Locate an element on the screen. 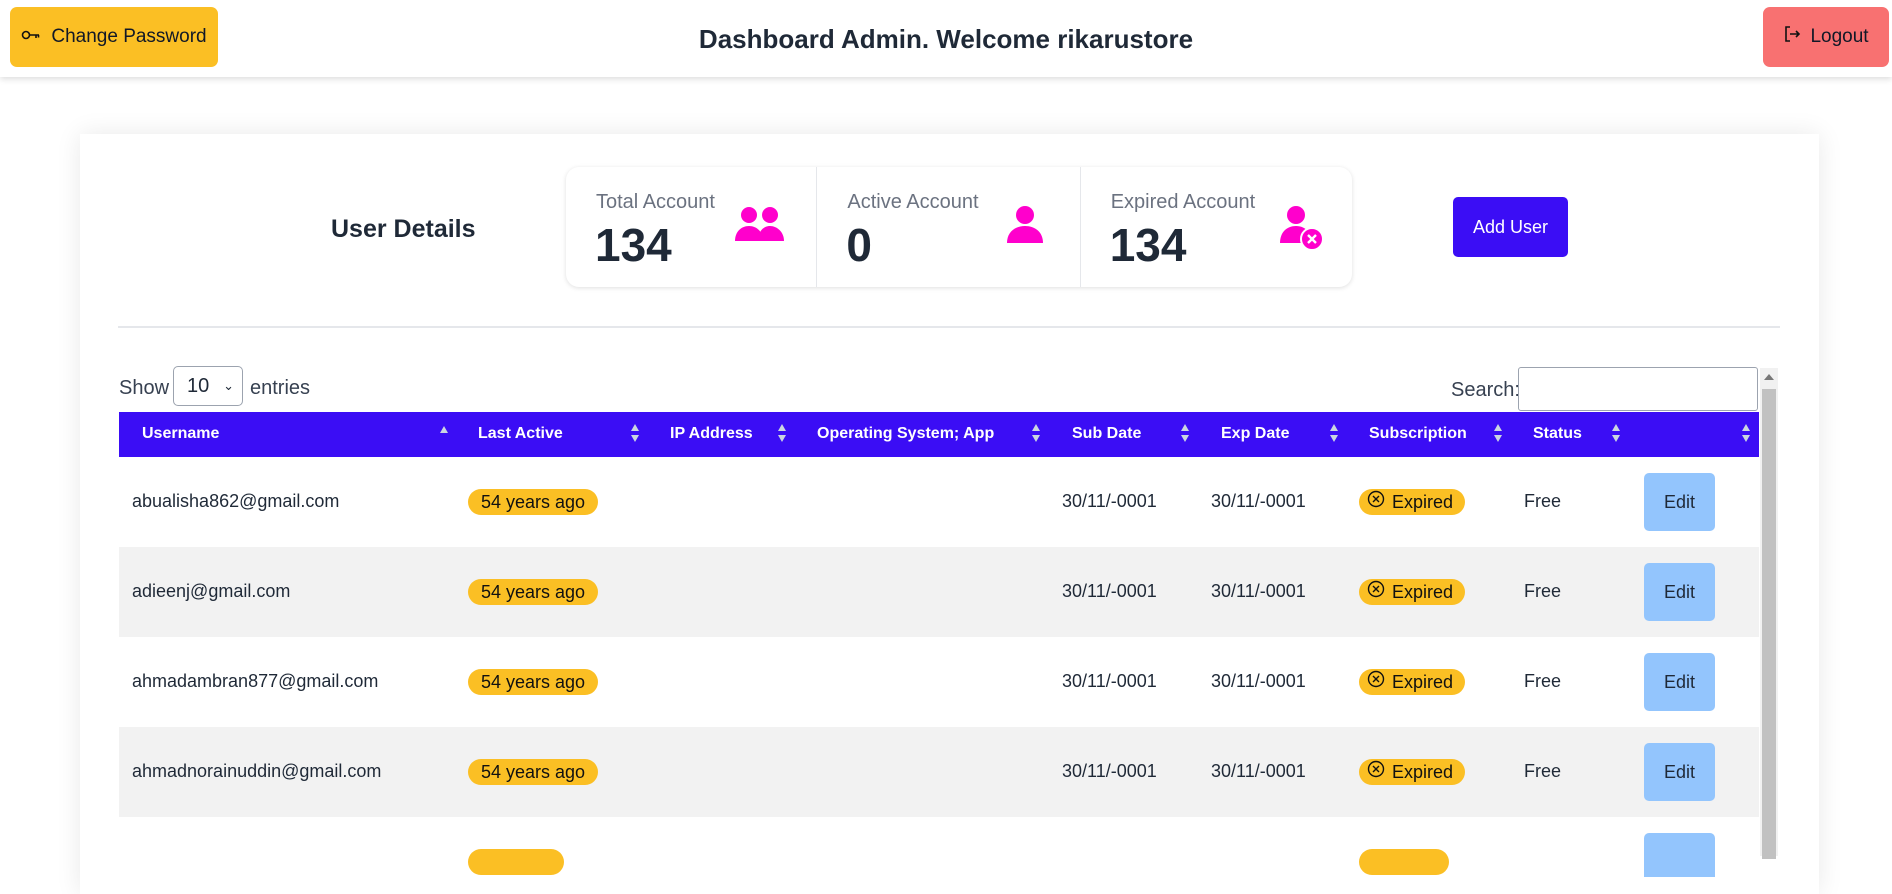 The height and width of the screenshot is (894, 1892). logout-label: Logout is located at coordinates (1839, 36).